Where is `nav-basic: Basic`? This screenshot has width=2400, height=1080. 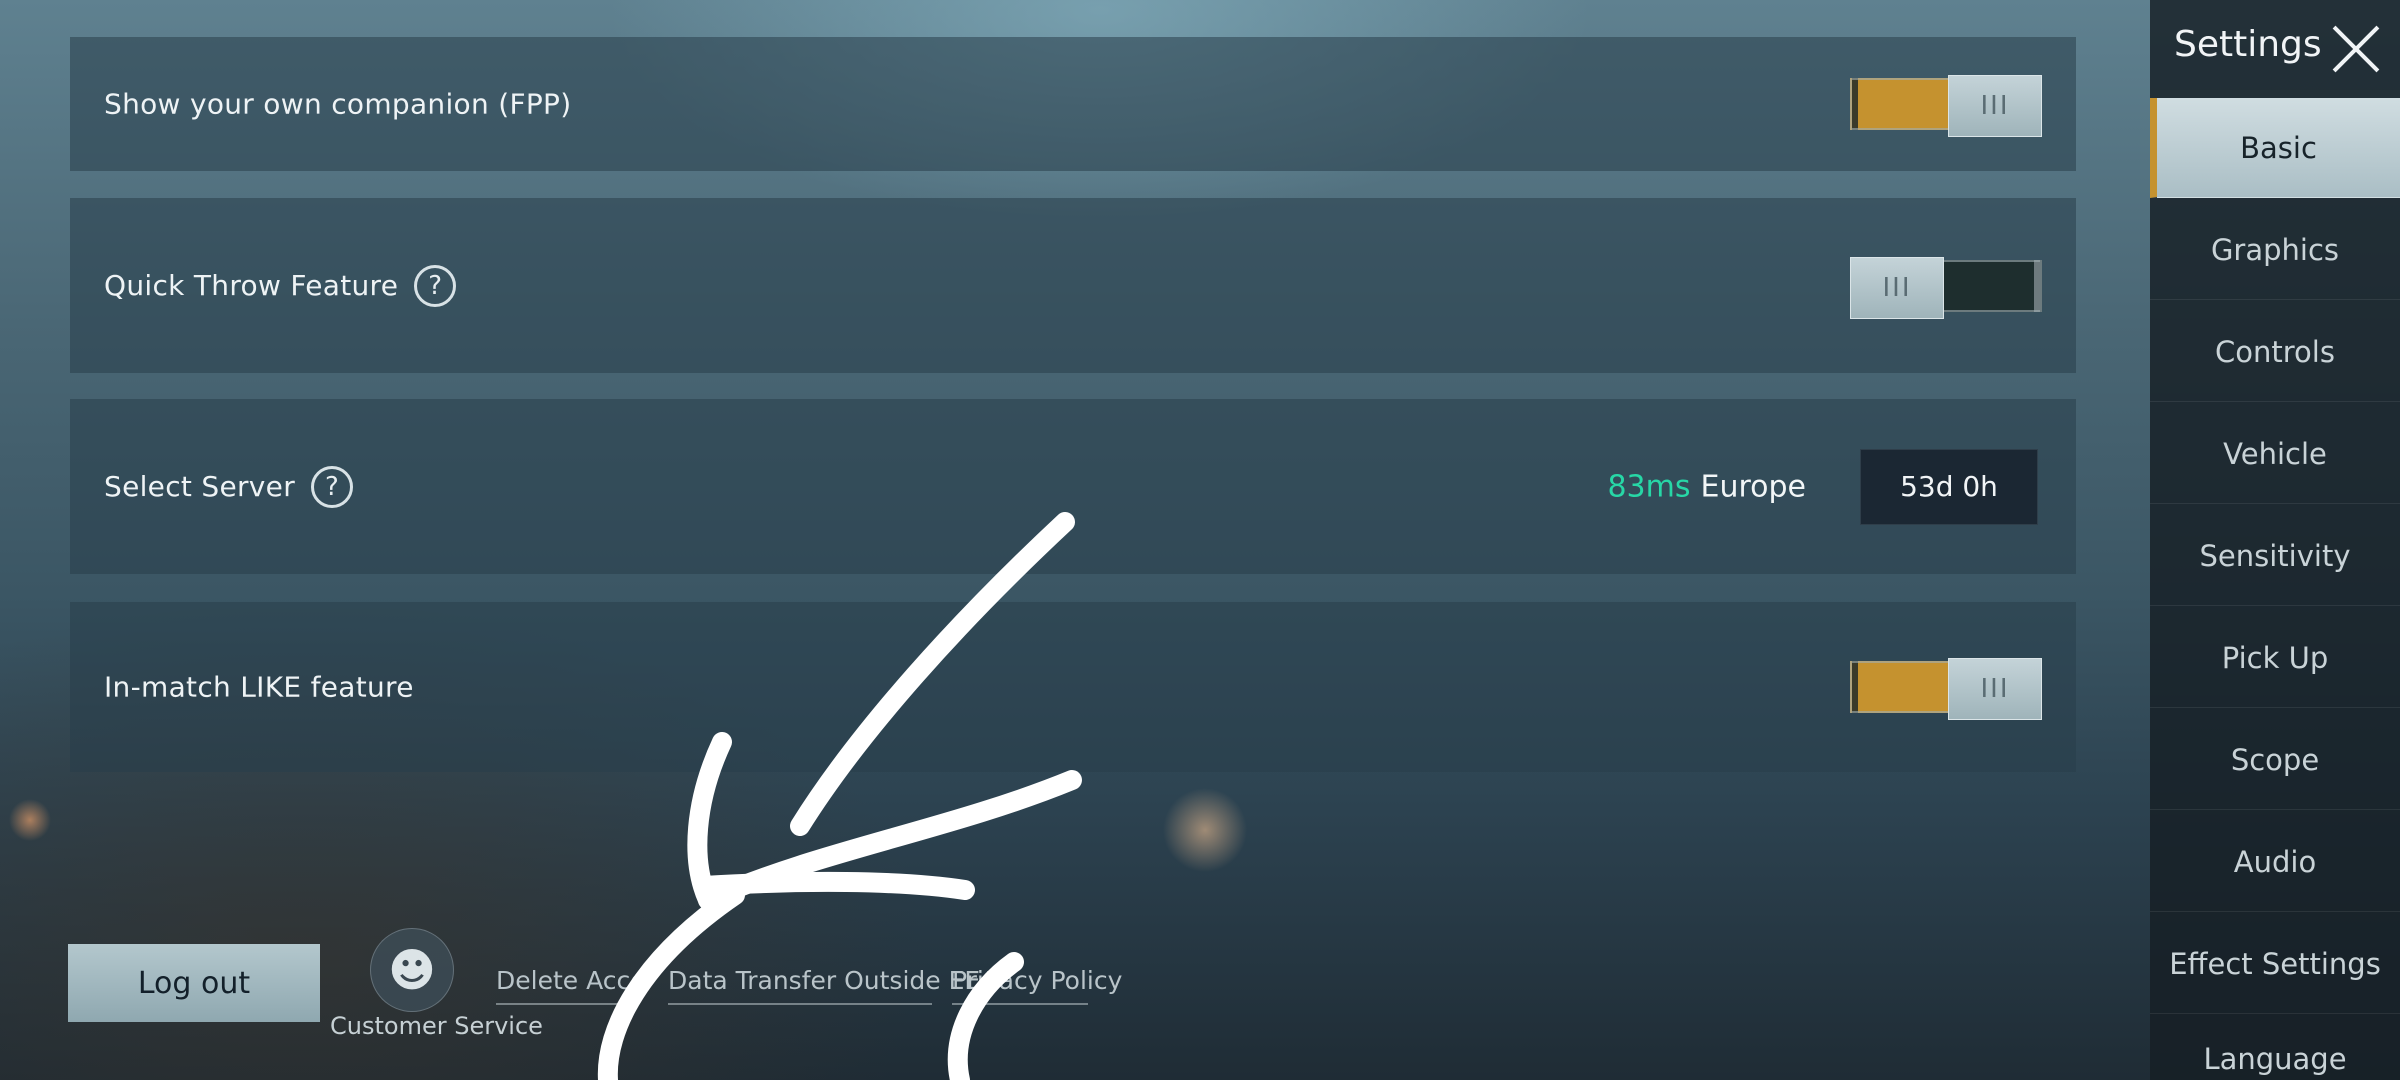 nav-basic: Basic is located at coordinates (2275, 148).